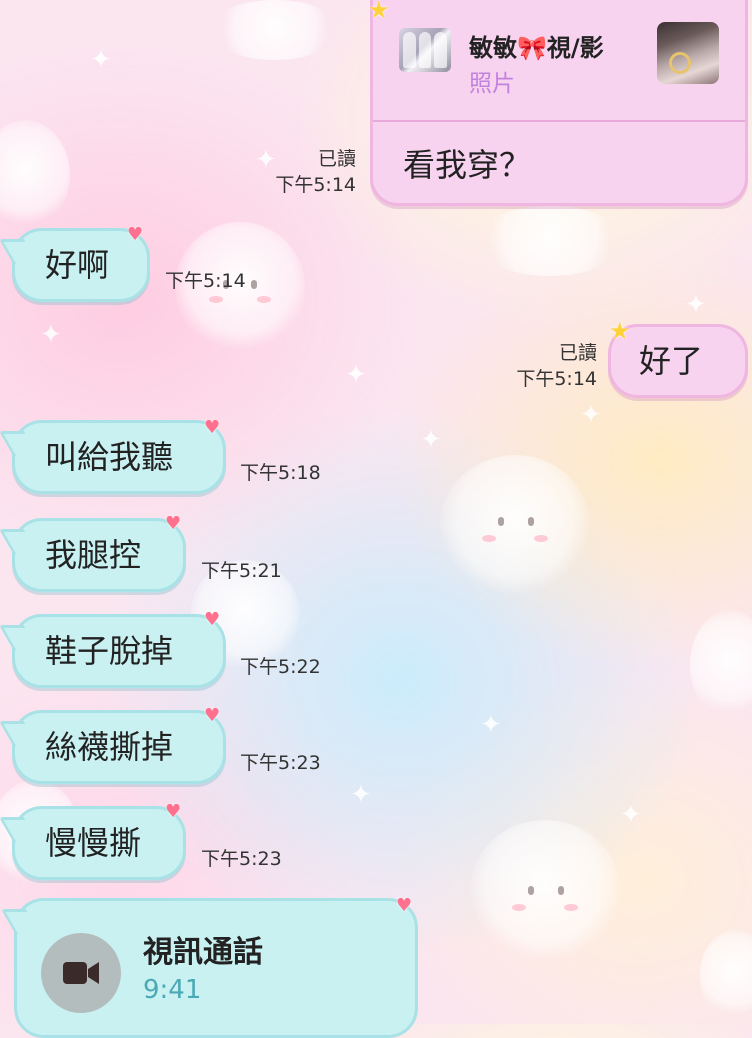 The width and height of the screenshot is (752, 1038). Describe the element at coordinates (93, 843) in the screenshot. I see `message-text: 慢慢撕` at that location.